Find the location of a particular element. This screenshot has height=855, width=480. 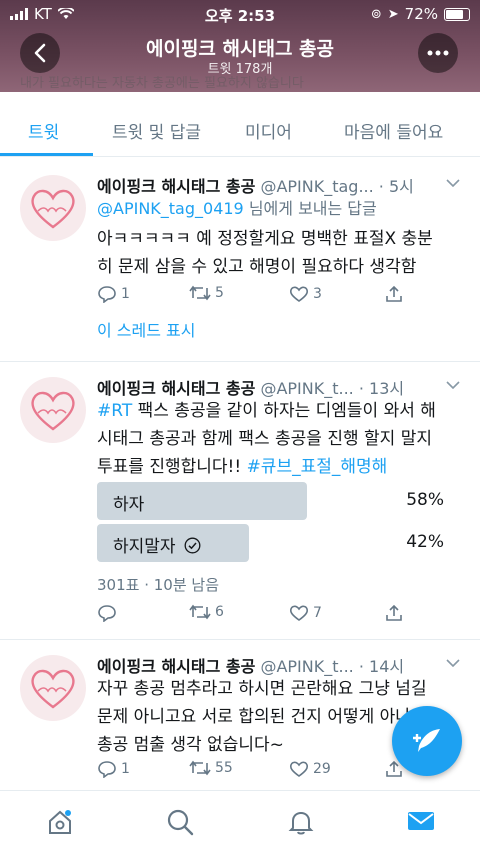

like-count: 29 is located at coordinates (322, 769).